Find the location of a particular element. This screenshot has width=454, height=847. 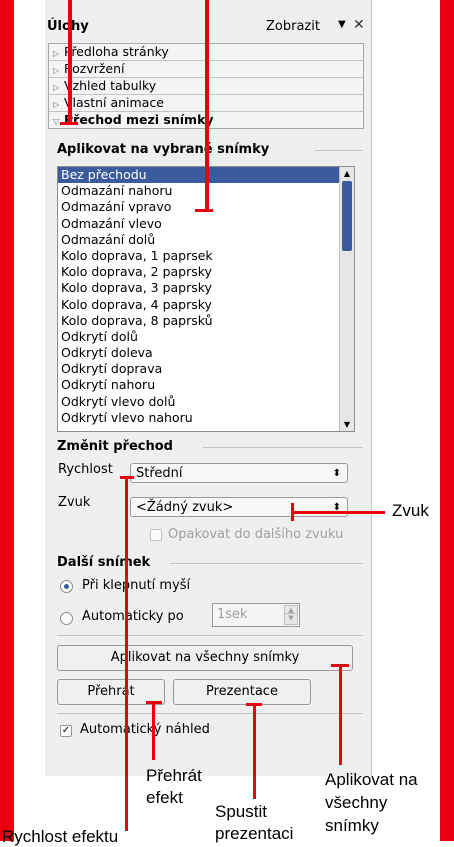

transition-list-item: Odmazání dolů is located at coordinates (206, 240).